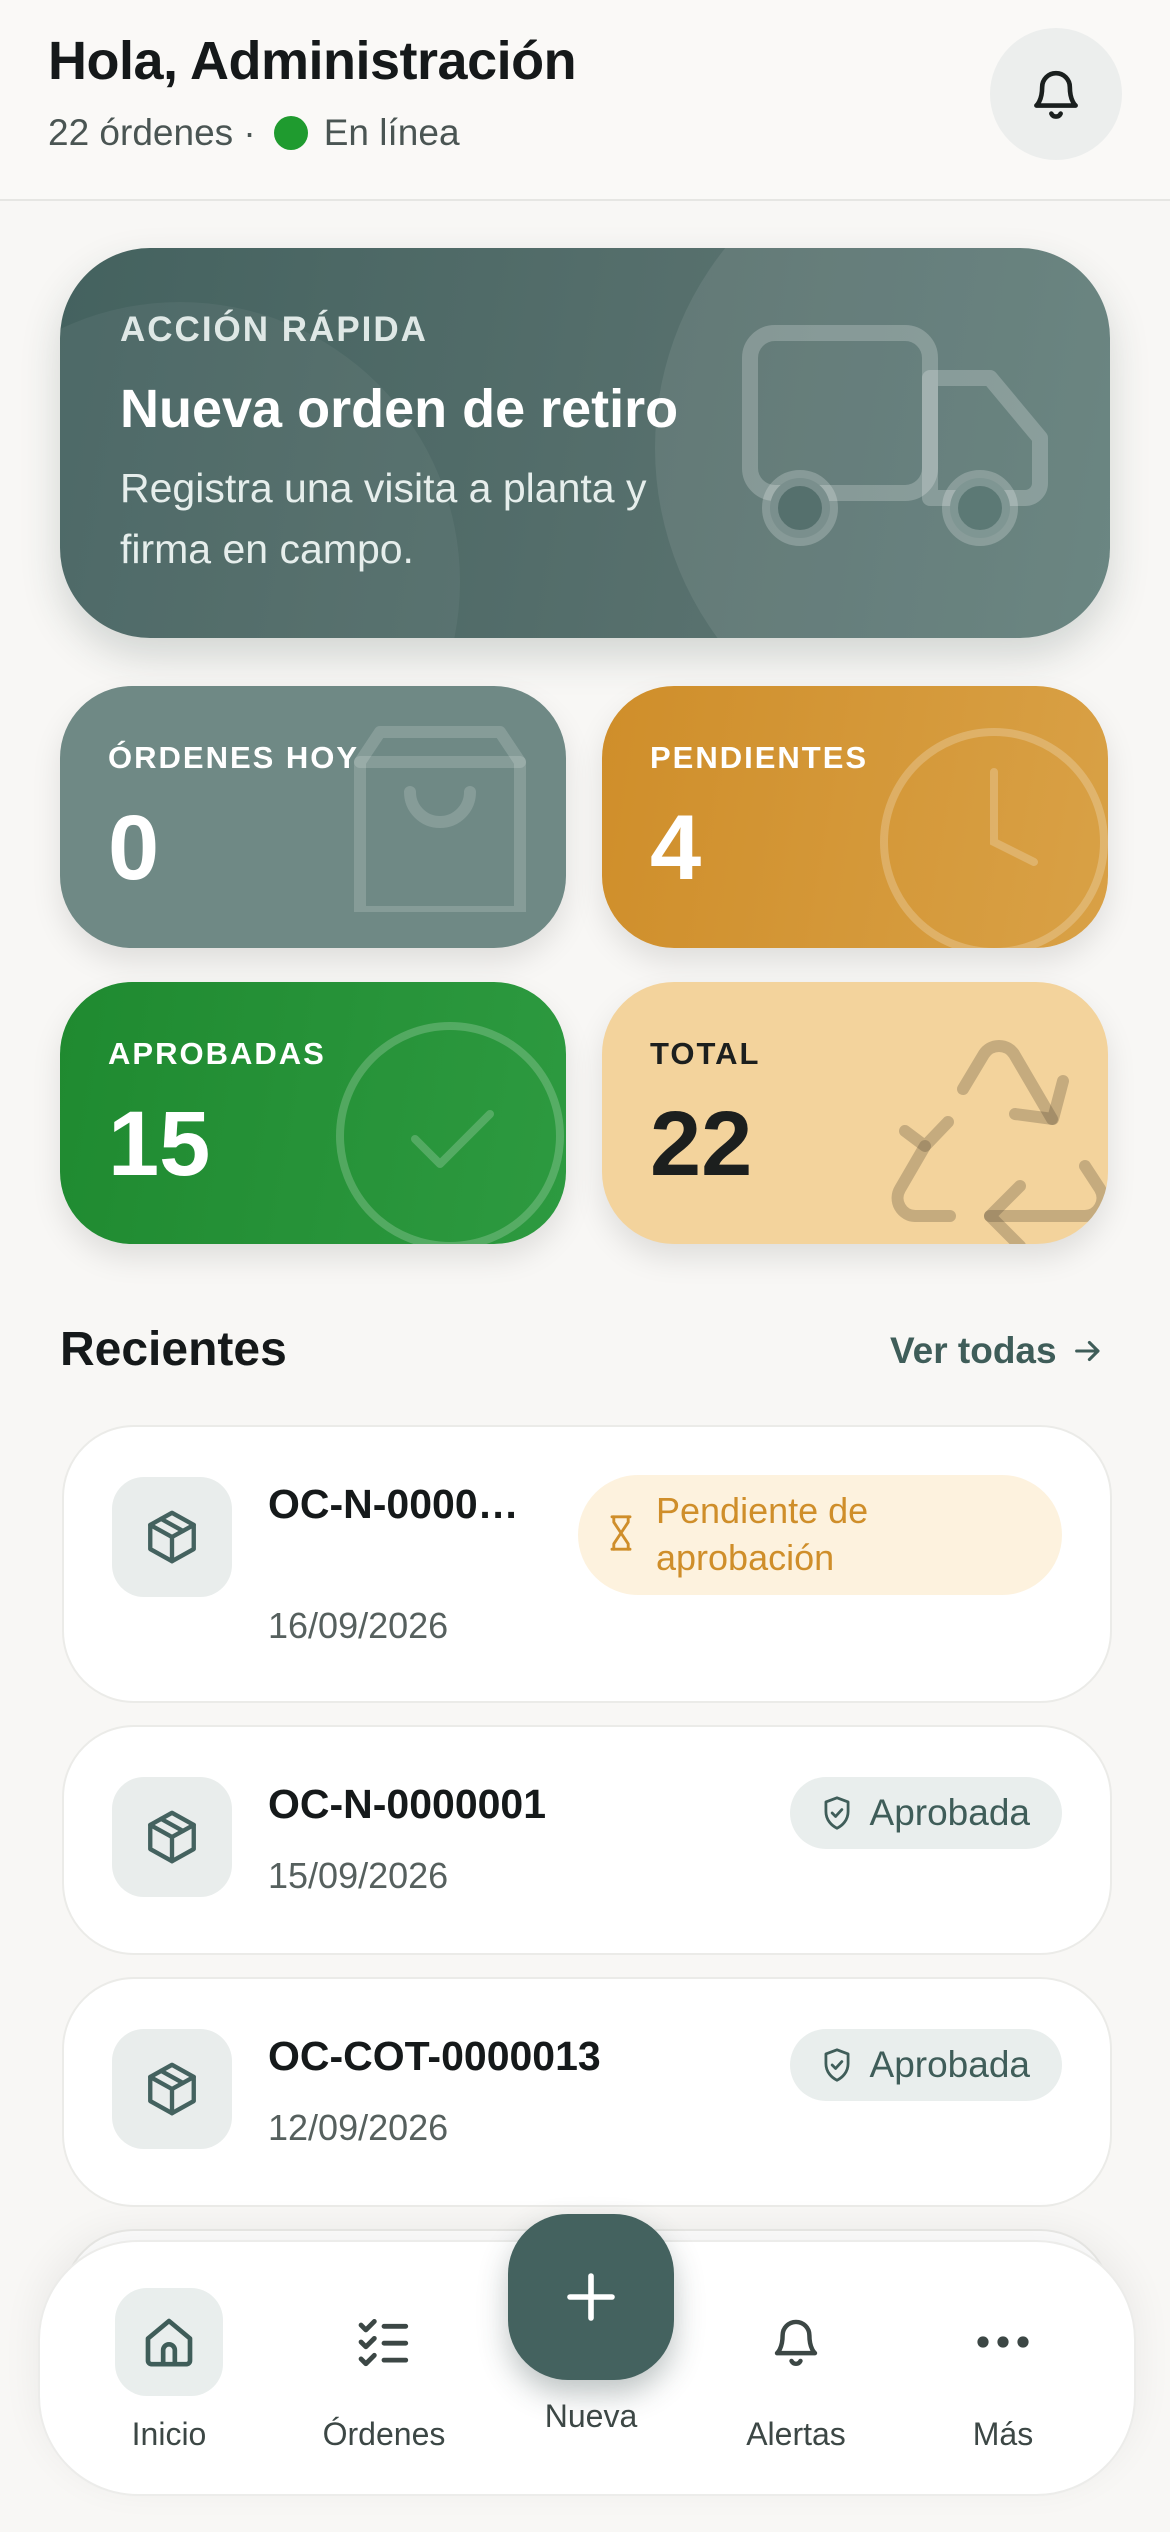  Describe the element at coordinates (855, 817) in the screenshot. I see `stat-card-pending: PENDIENTES 4` at that location.